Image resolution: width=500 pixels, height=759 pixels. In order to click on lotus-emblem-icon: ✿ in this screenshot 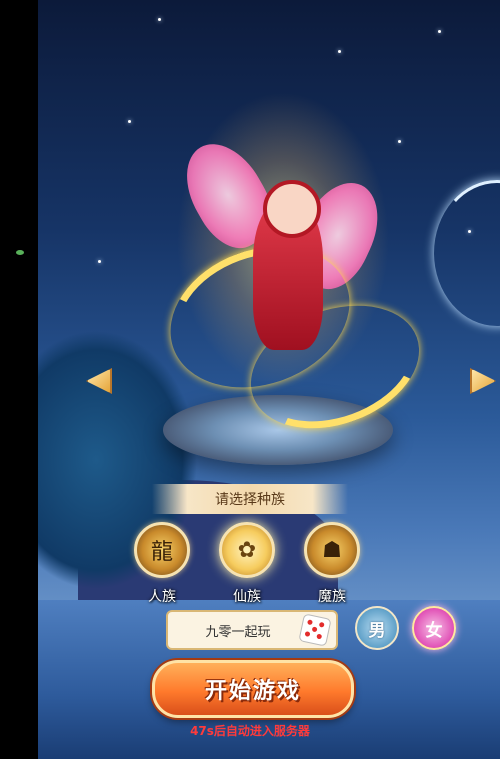, I will do `click(247, 550)`.